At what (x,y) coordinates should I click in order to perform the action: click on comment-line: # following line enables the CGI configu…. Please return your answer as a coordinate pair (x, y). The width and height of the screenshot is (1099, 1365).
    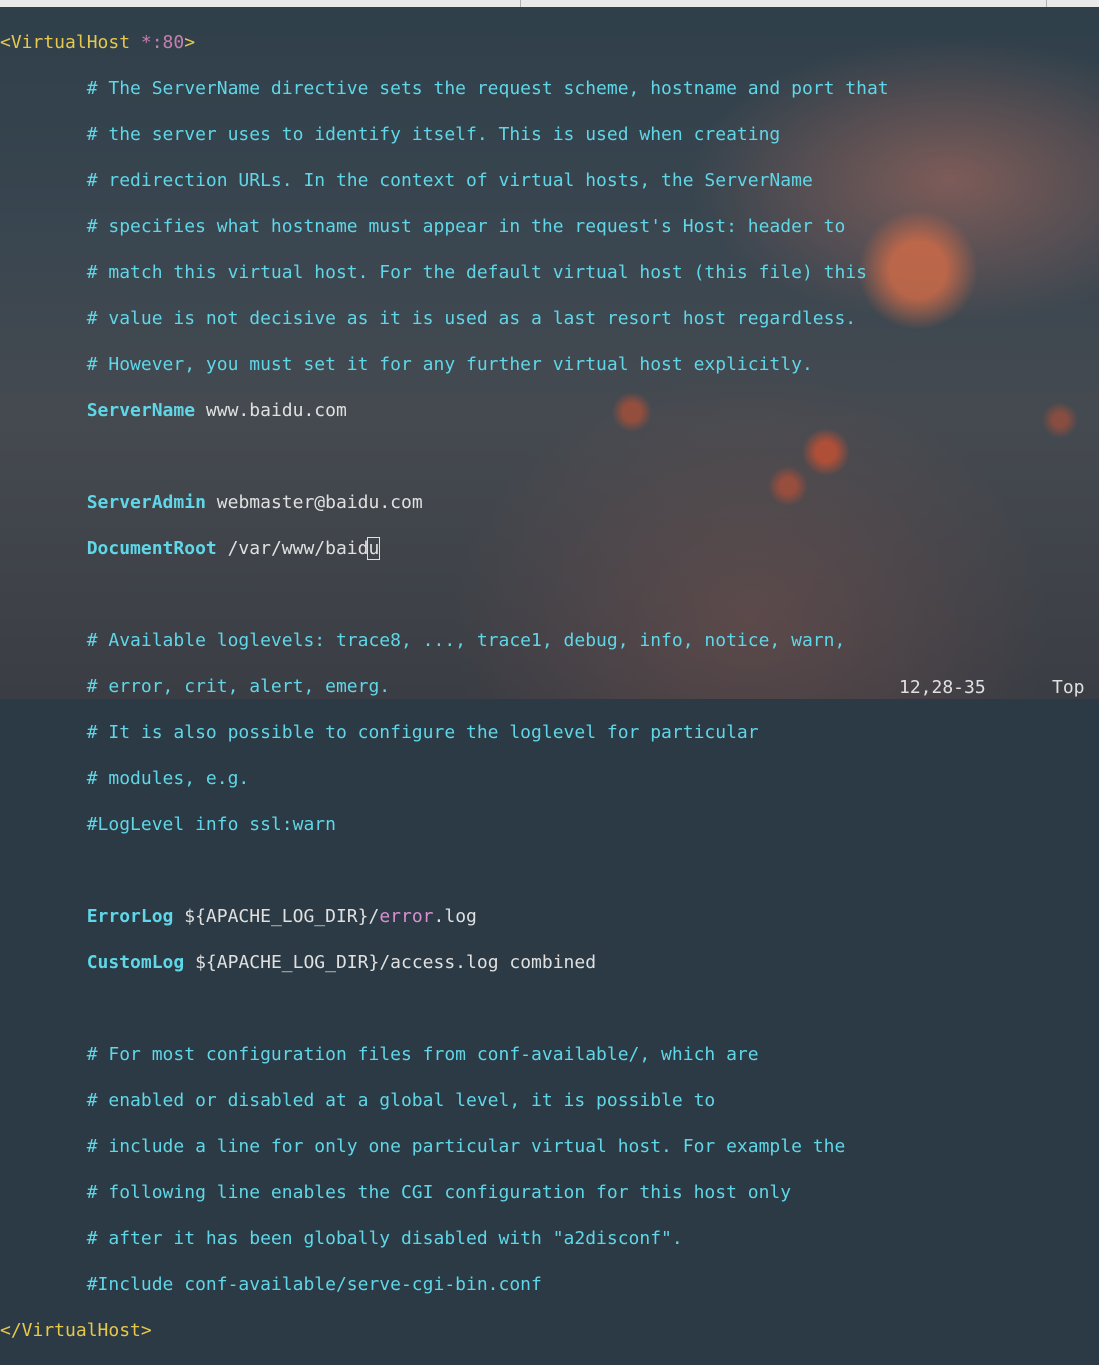
    Looking at the image, I should click on (439, 1192).